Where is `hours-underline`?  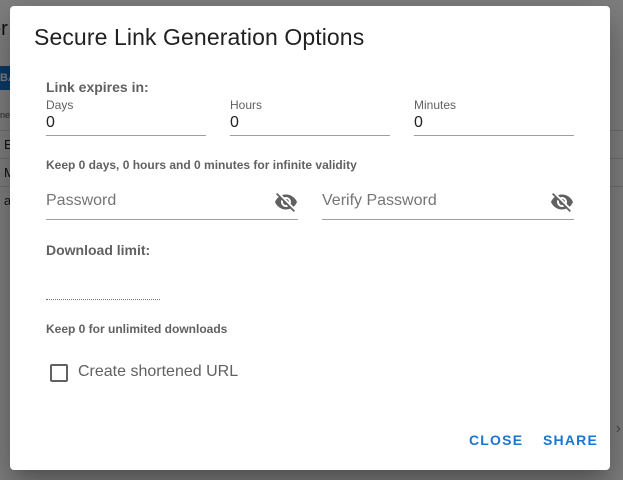 hours-underline is located at coordinates (310, 135).